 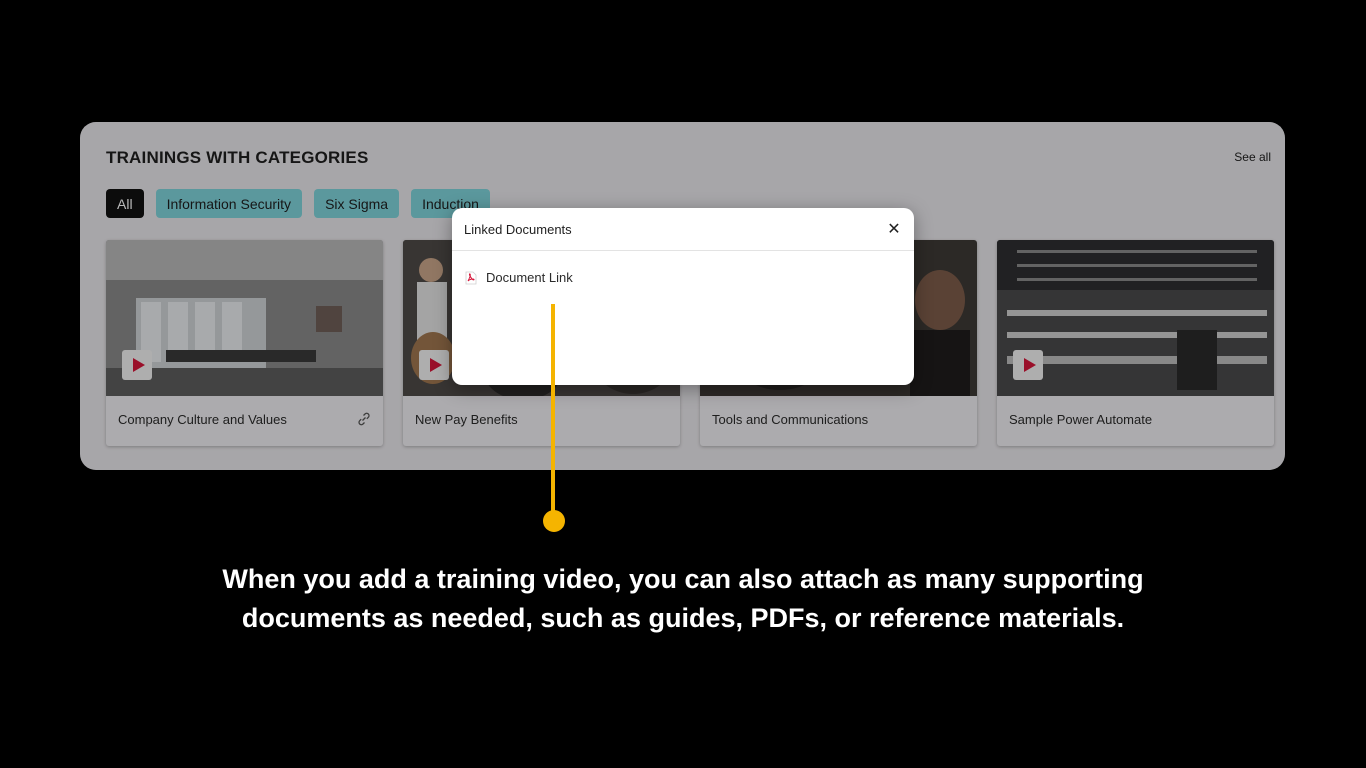 I want to click on close-icon: ✕, so click(x=894, y=229).